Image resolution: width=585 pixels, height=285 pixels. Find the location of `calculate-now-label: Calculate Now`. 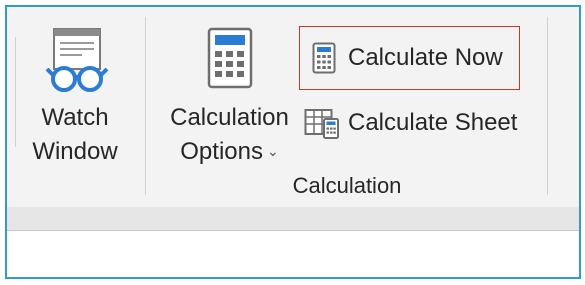

calculate-now-label: Calculate Now is located at coordinates (425, 57).